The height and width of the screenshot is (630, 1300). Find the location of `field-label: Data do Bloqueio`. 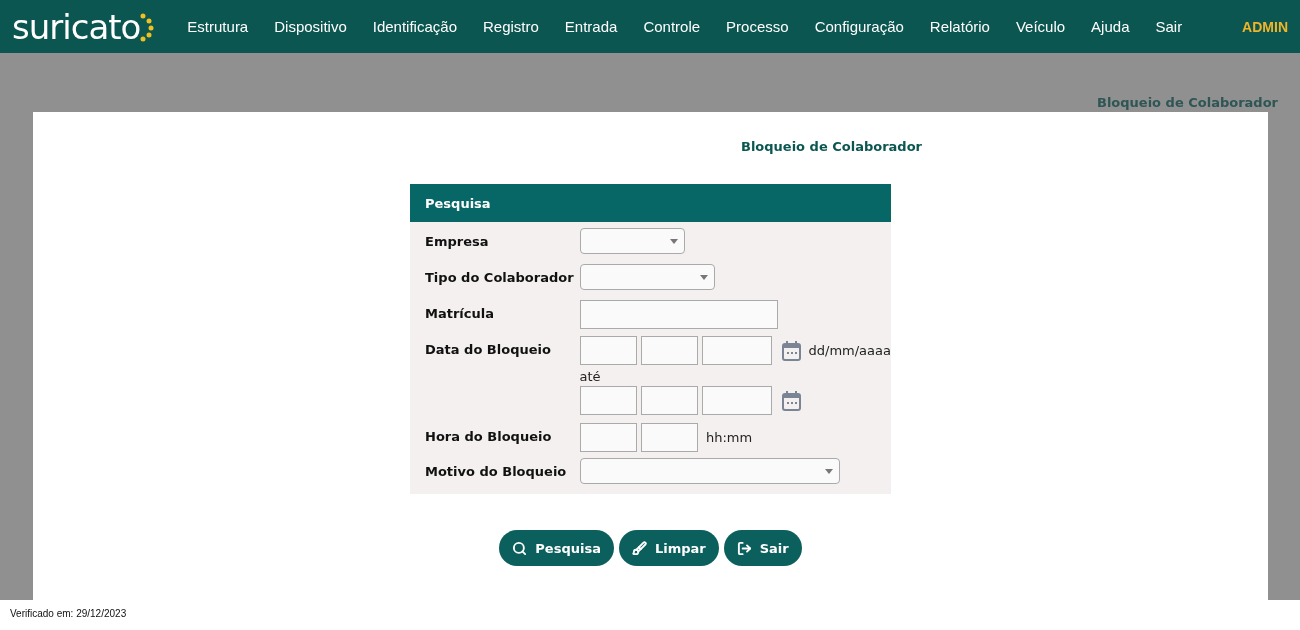

field-label: Data do Bloqueio is located at coordinates (488, 350).